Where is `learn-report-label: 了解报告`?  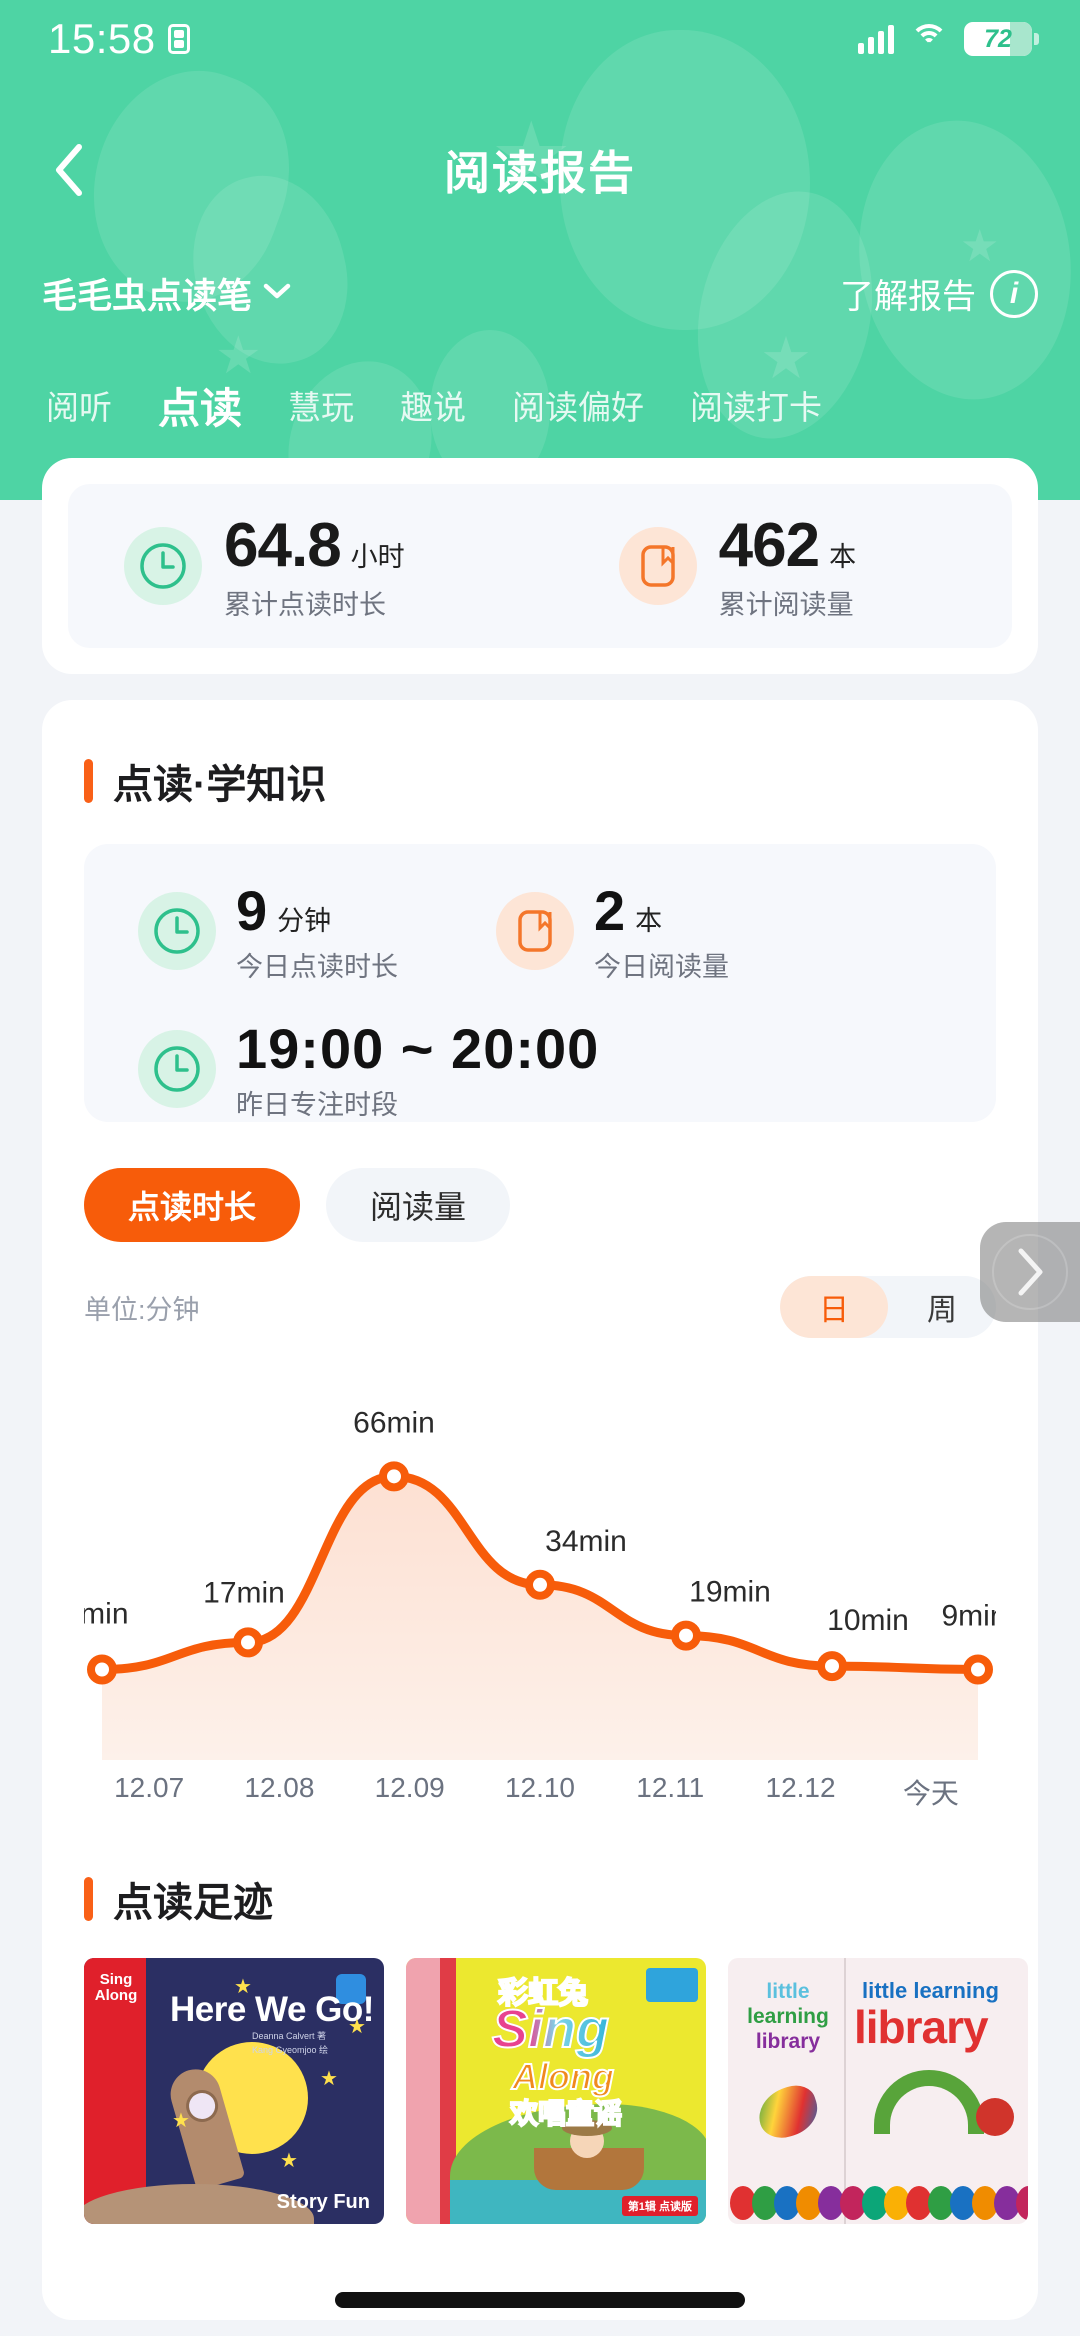 learn-report-label: 了解报告 is located at coordinates (908, 297).